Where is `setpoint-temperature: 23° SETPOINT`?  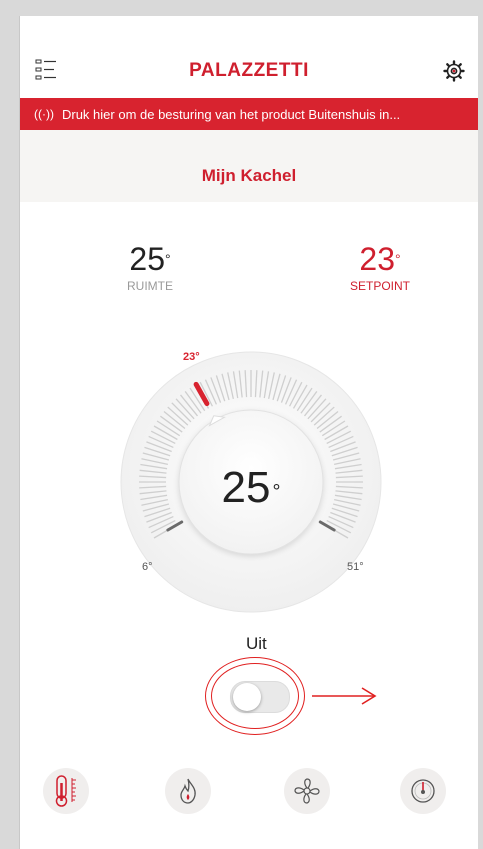
setpoint-temperature: 23° SETPOINT is located at coordinates (380, 268).